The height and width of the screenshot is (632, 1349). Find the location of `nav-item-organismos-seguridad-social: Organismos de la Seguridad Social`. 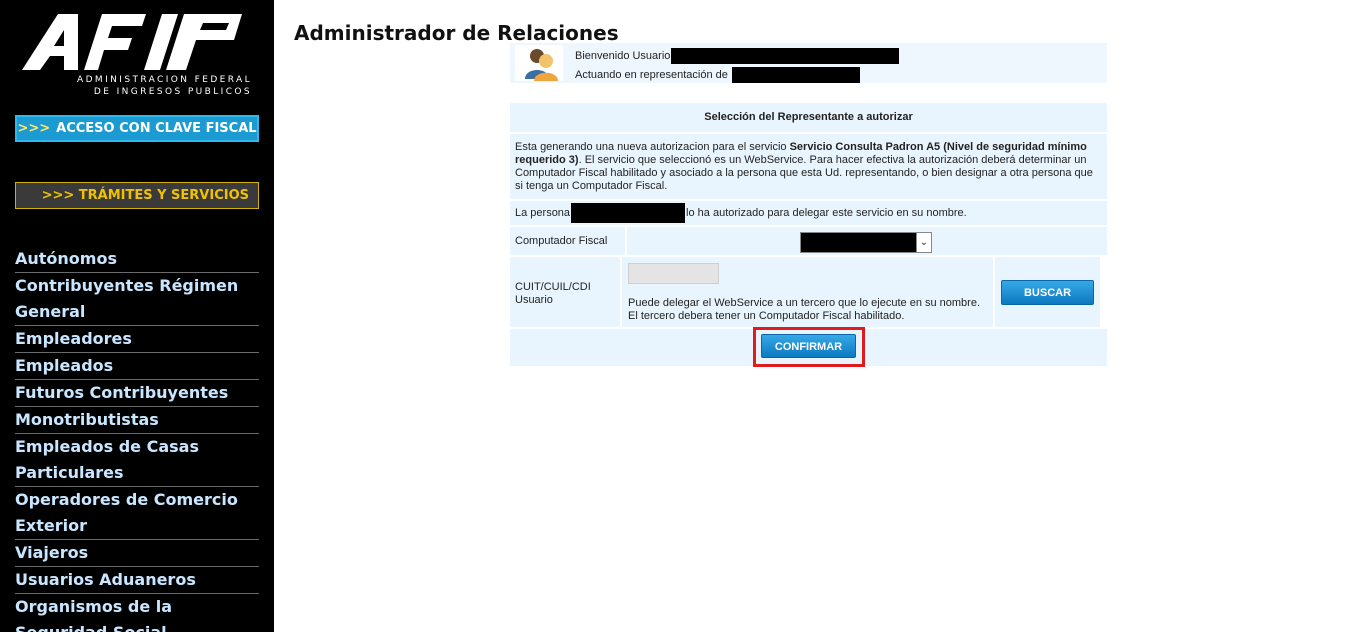

nav-item-organismos-seguridad-social: Organismos de la Seguridad Social is located at coordinates (137, 613).